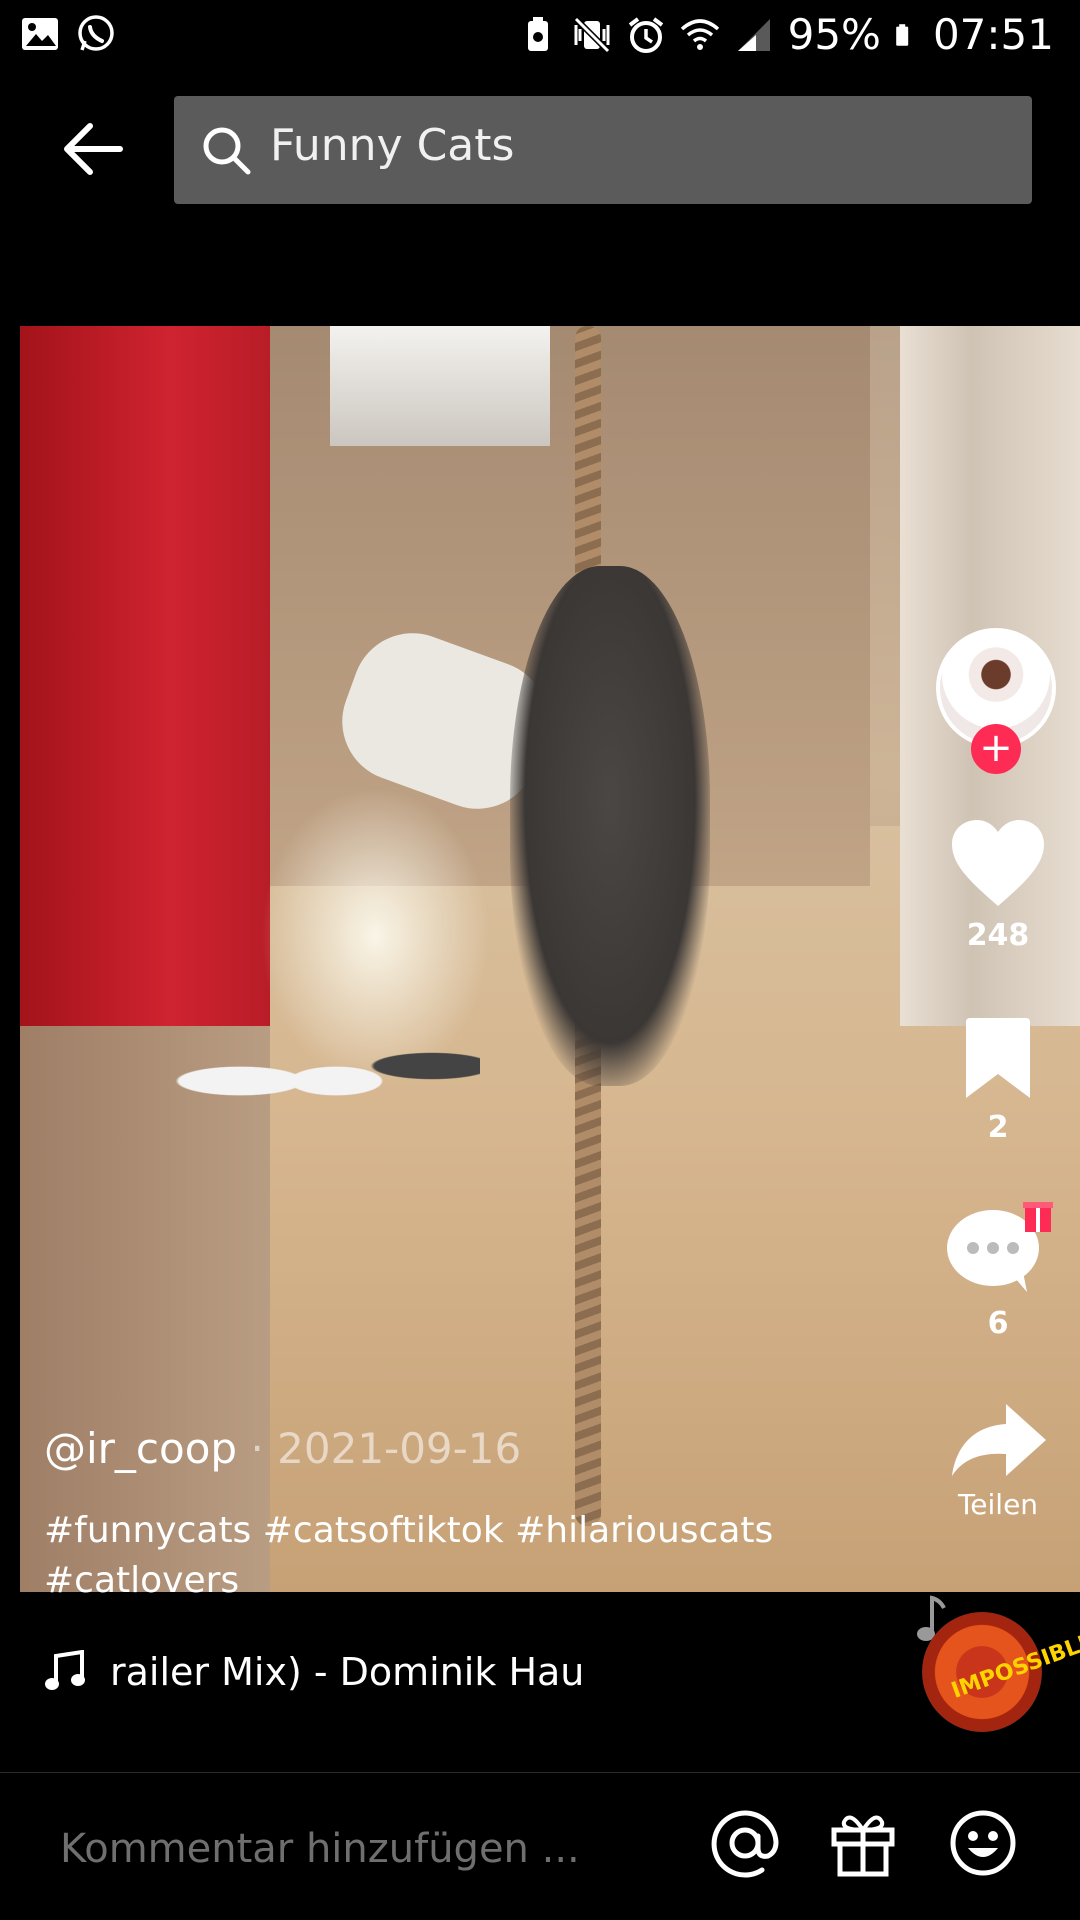 This screenshot has height=1920, width=1080. What do you see at coordinates (348, 1672) in the screenshot?
I see `music-title: railer Mix) - Dominik Hause` at bounding box center [348, 1672].